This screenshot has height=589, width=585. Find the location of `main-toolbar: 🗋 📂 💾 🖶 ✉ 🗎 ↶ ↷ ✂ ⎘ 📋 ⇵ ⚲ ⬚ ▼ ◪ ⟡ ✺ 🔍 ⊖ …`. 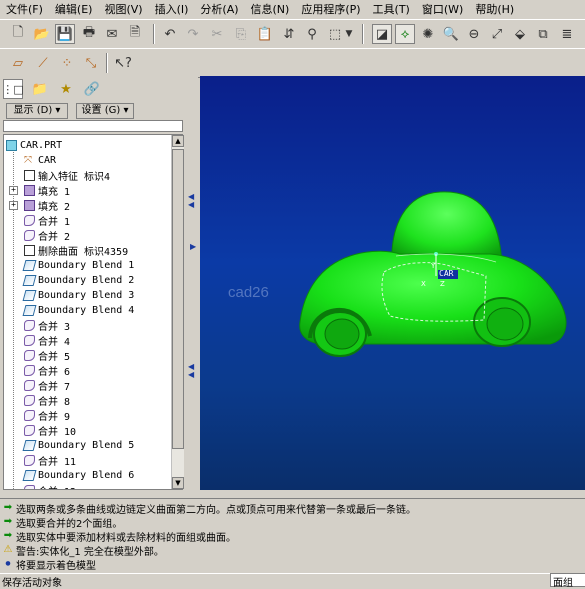

main-toolbar: 🗋 📂 💾 🖶 ✉ 🗎 ↶ ↷ ✂ ⎘ 📋 ⇵ ⚲ ⬚ ▼ ◪ ⟡ ✺ 🔍 ⊖ … is located at coordinates (292, 34).